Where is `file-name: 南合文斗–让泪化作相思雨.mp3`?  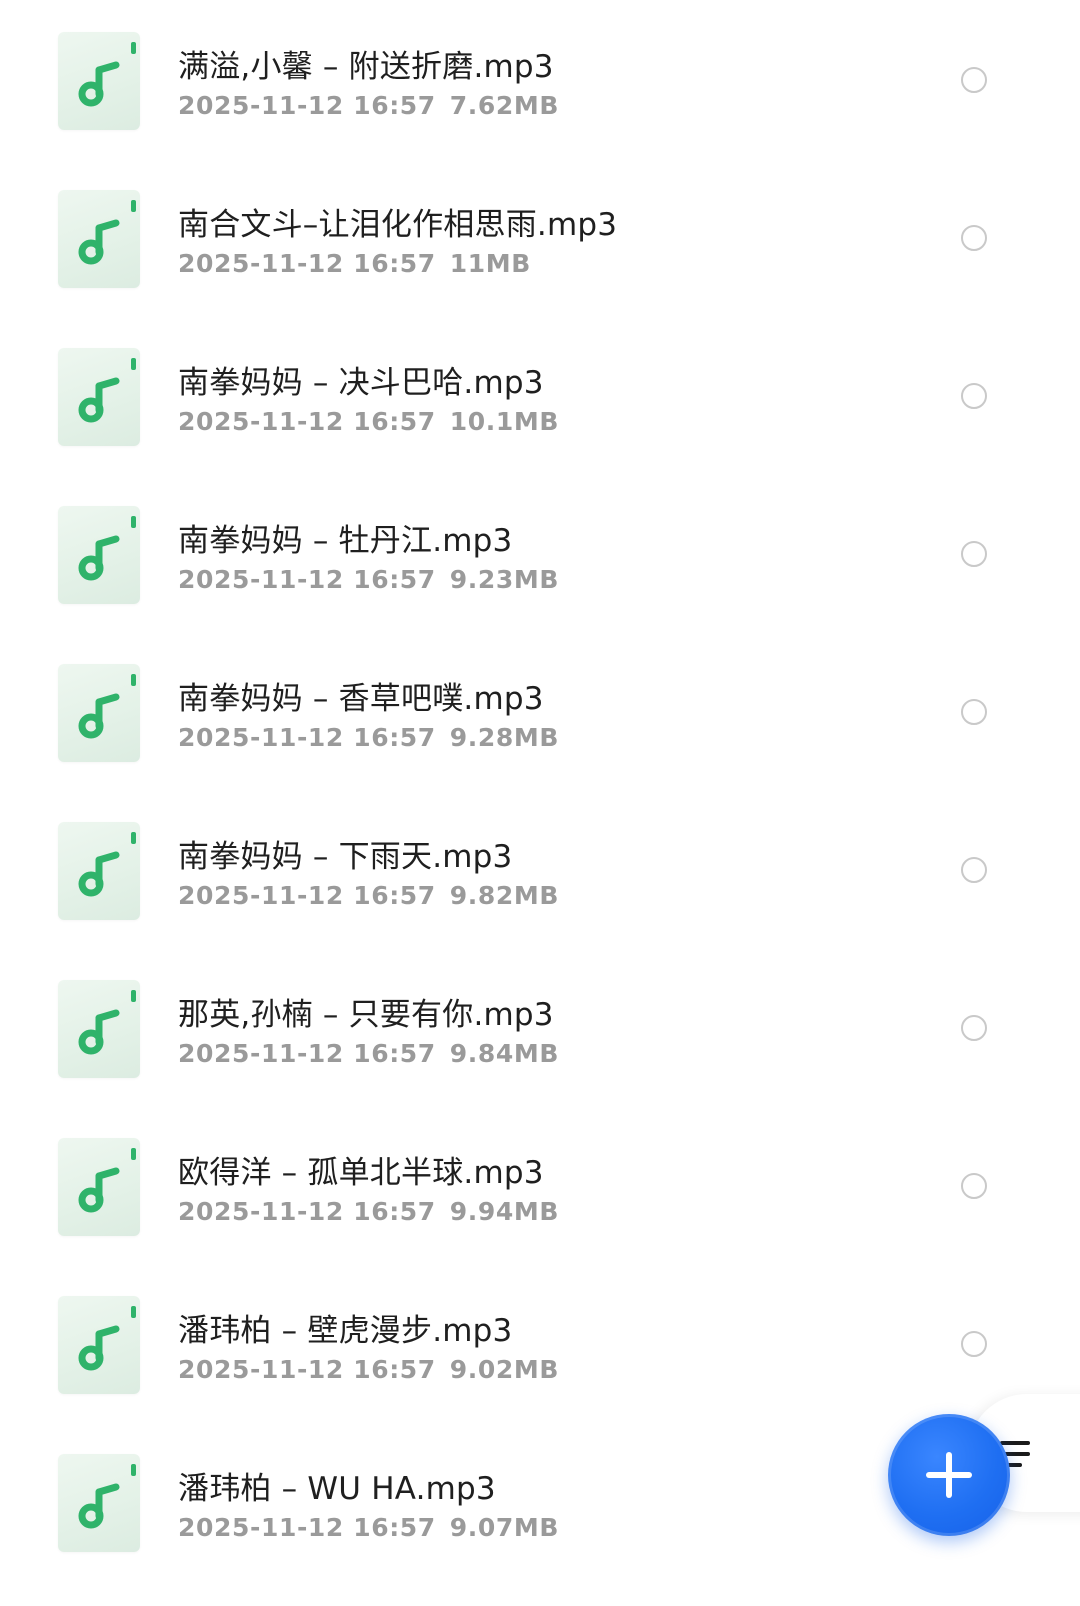 file-name: 南合文斗–让泪化作相思雨.mp3 is located at coordinates (398, 225).